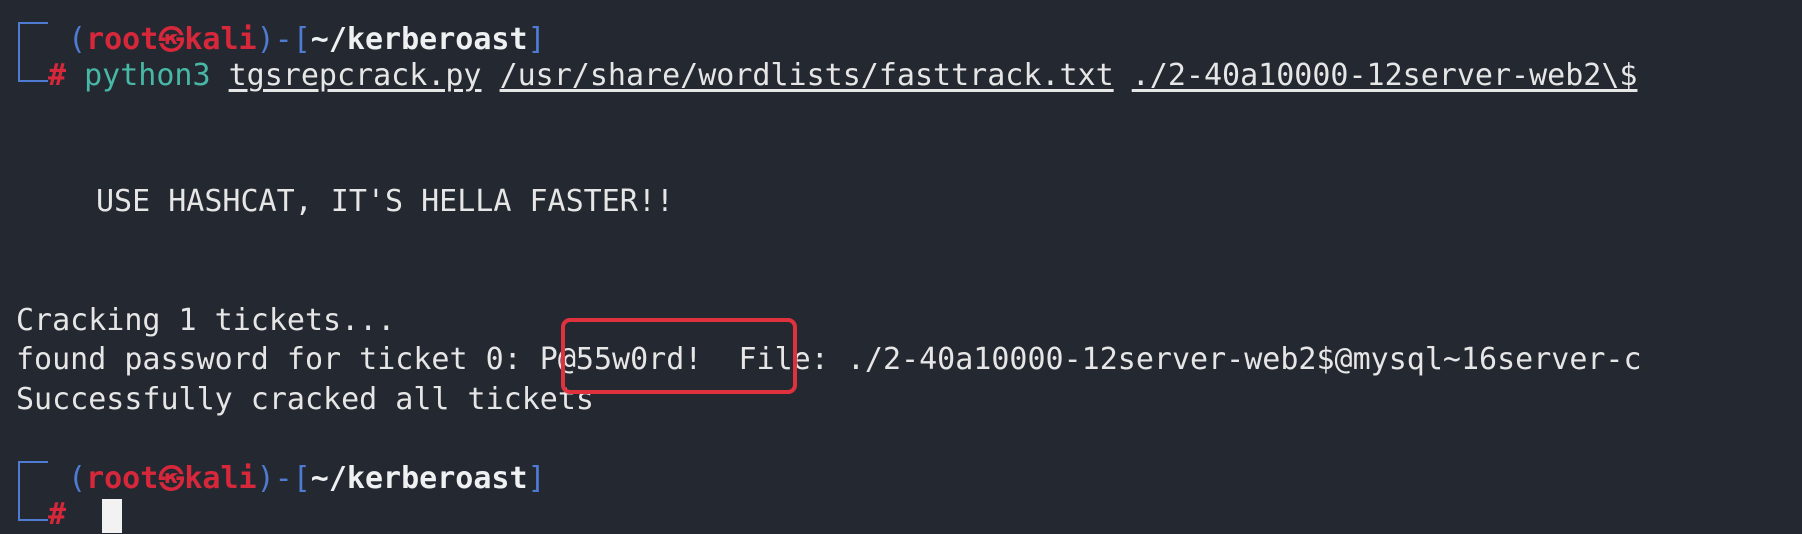 The image size is (1802, 534). Describe the element at coordinates (419, 478) in the screenshot. I see `prompt-path-2: ~/kerberoast` at that location.